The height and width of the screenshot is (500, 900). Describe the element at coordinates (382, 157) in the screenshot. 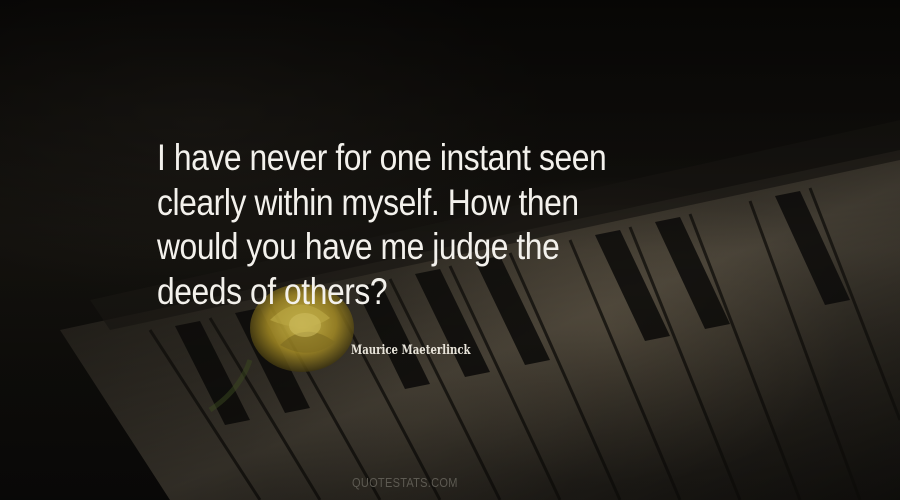

I see `quote-line: I have never for one instant seen` at that location.